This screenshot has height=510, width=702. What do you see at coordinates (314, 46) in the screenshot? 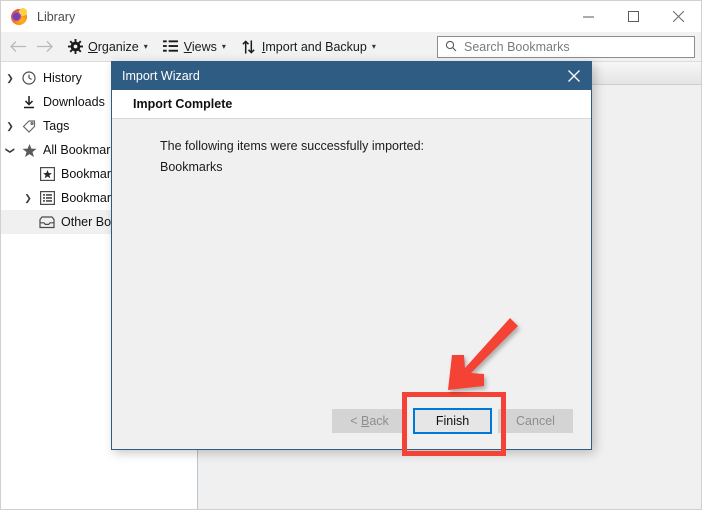
I see `import-and-backup-label: Import and Backup` at bounding box center [314, 46].